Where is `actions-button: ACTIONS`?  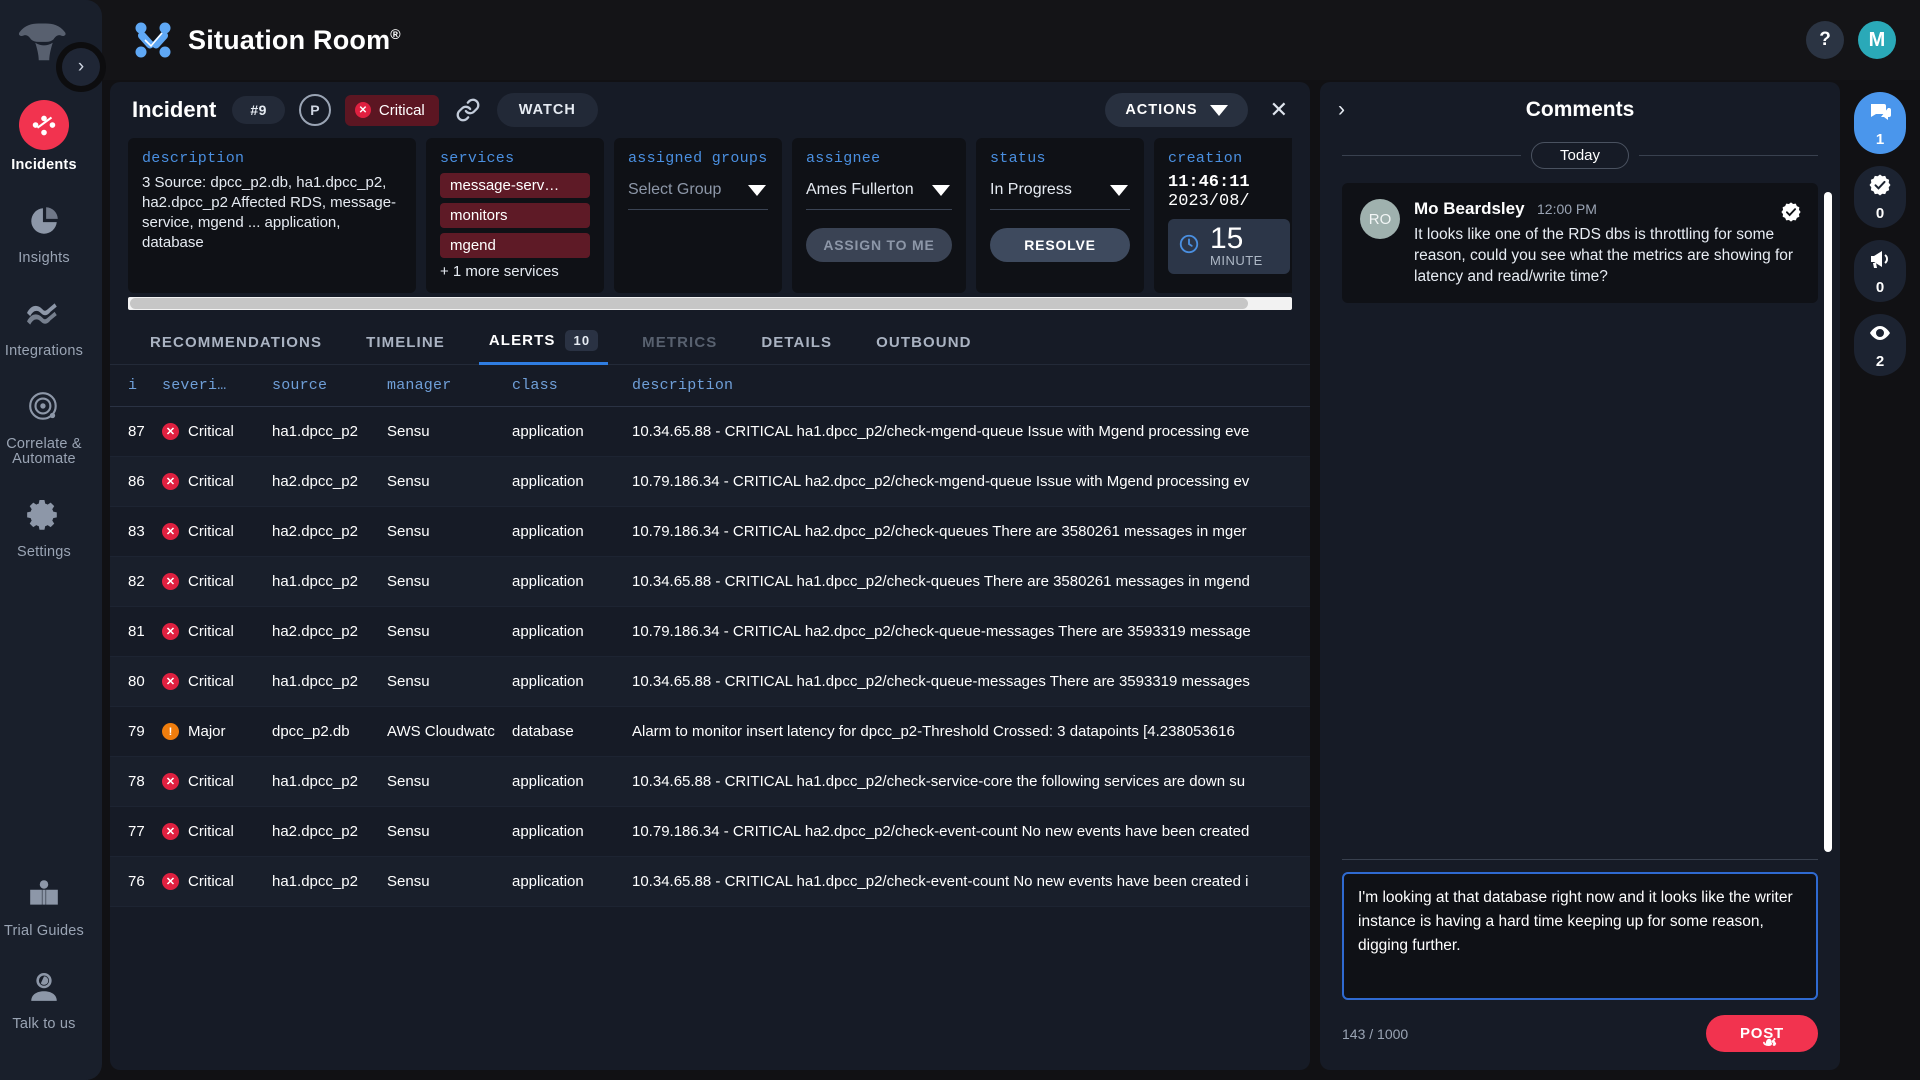 actions-button: ACTIONS is located at coordinates (1176, 110).